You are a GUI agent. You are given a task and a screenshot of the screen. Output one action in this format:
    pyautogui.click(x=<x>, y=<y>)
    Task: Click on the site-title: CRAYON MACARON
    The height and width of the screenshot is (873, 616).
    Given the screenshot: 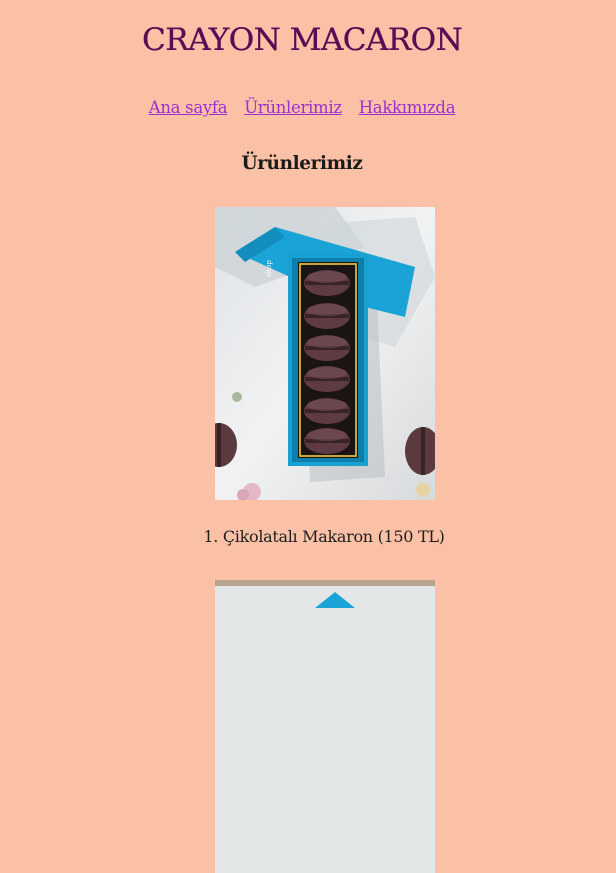 What is the action you would take?
    pyautogui.click(x=302, y=40)
    